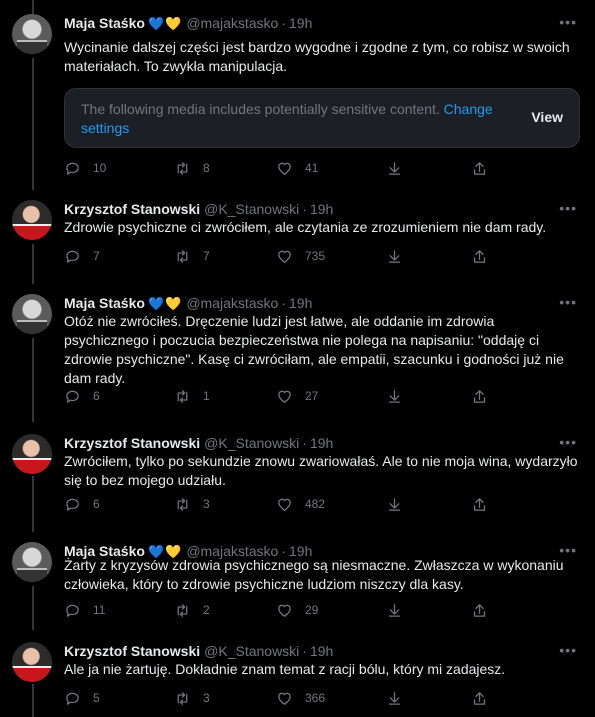  I want to click on reply-button: 10, so click(85, 168).